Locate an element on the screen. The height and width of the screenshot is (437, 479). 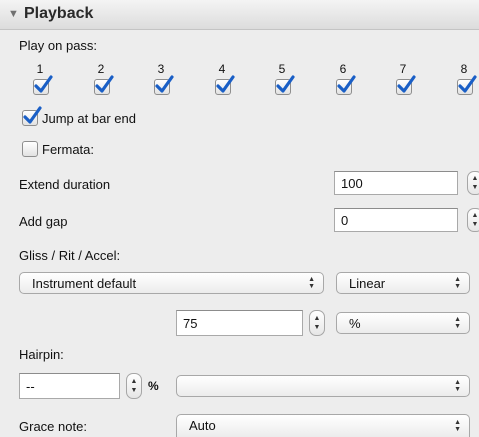
pass-number-5: 5 is located at coordinates (282, 69).